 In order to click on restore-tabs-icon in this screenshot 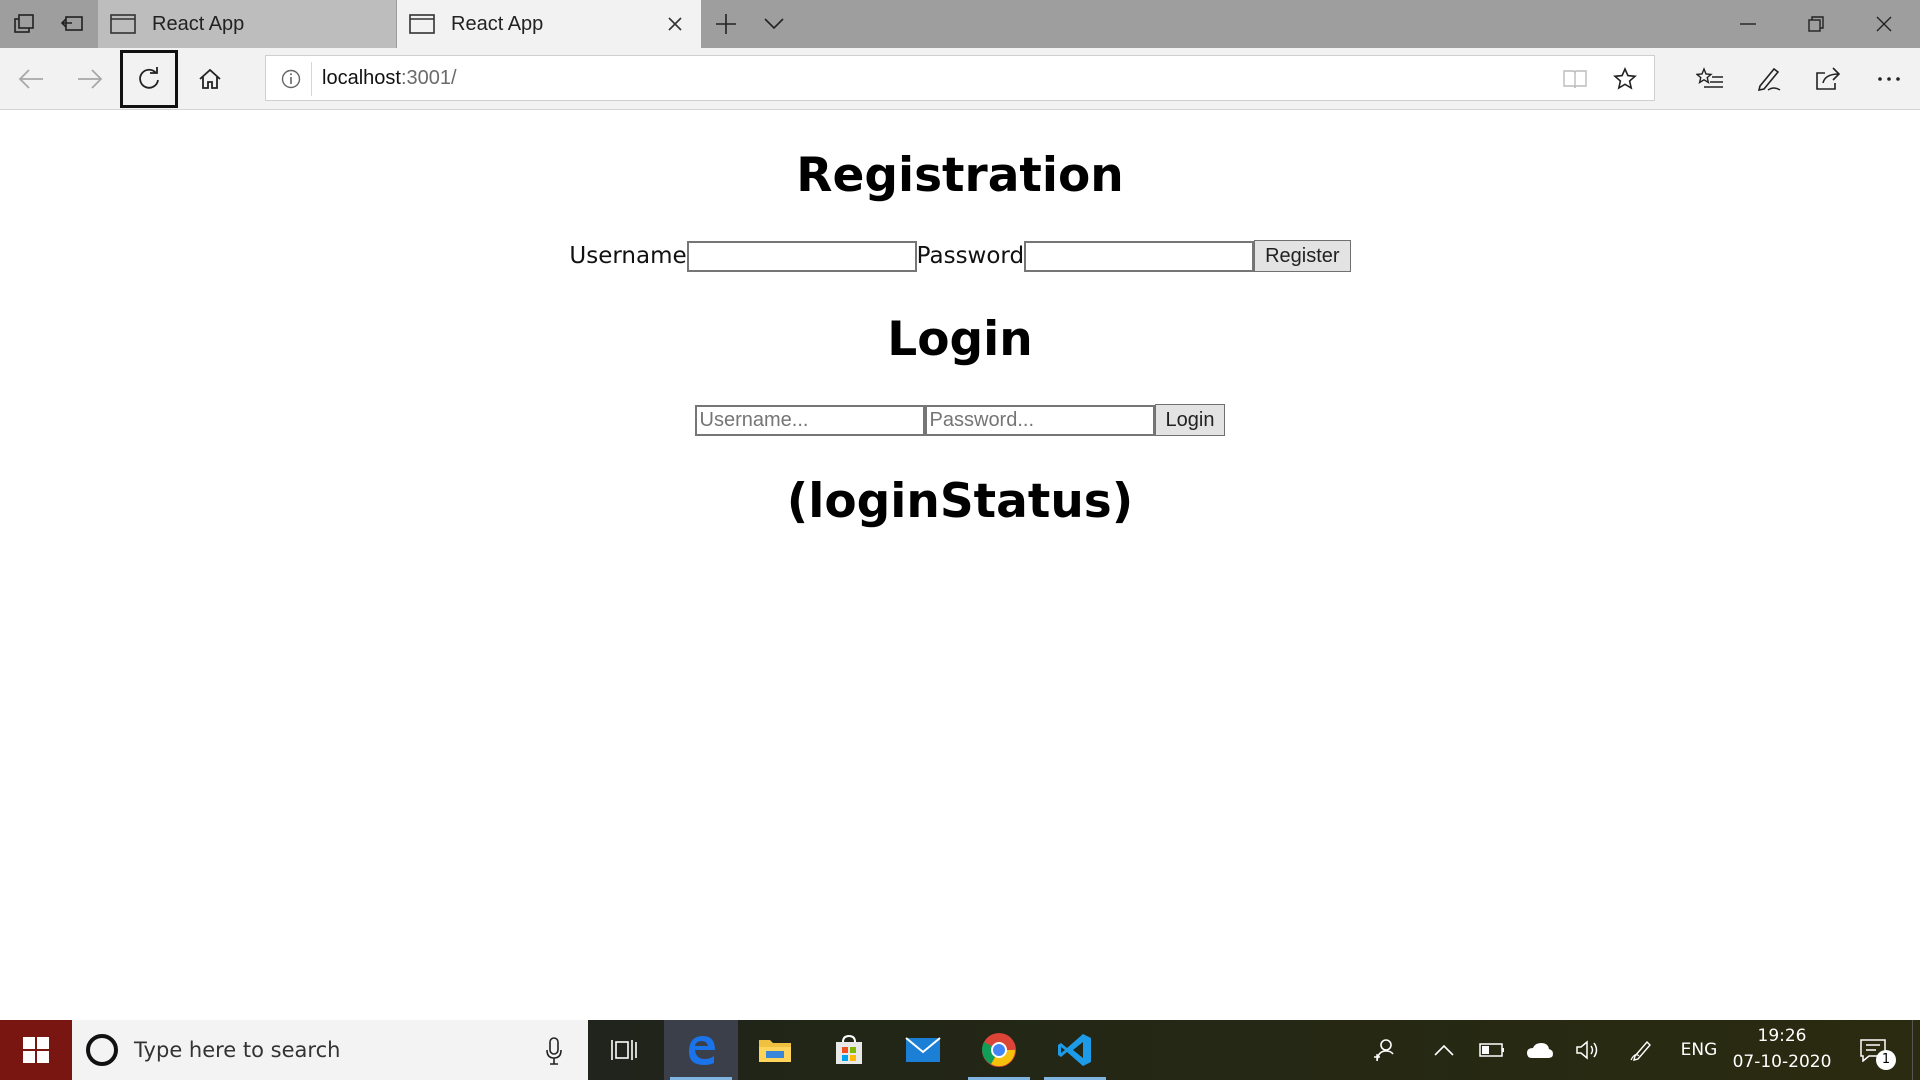, I will do `click(72, 24)`.